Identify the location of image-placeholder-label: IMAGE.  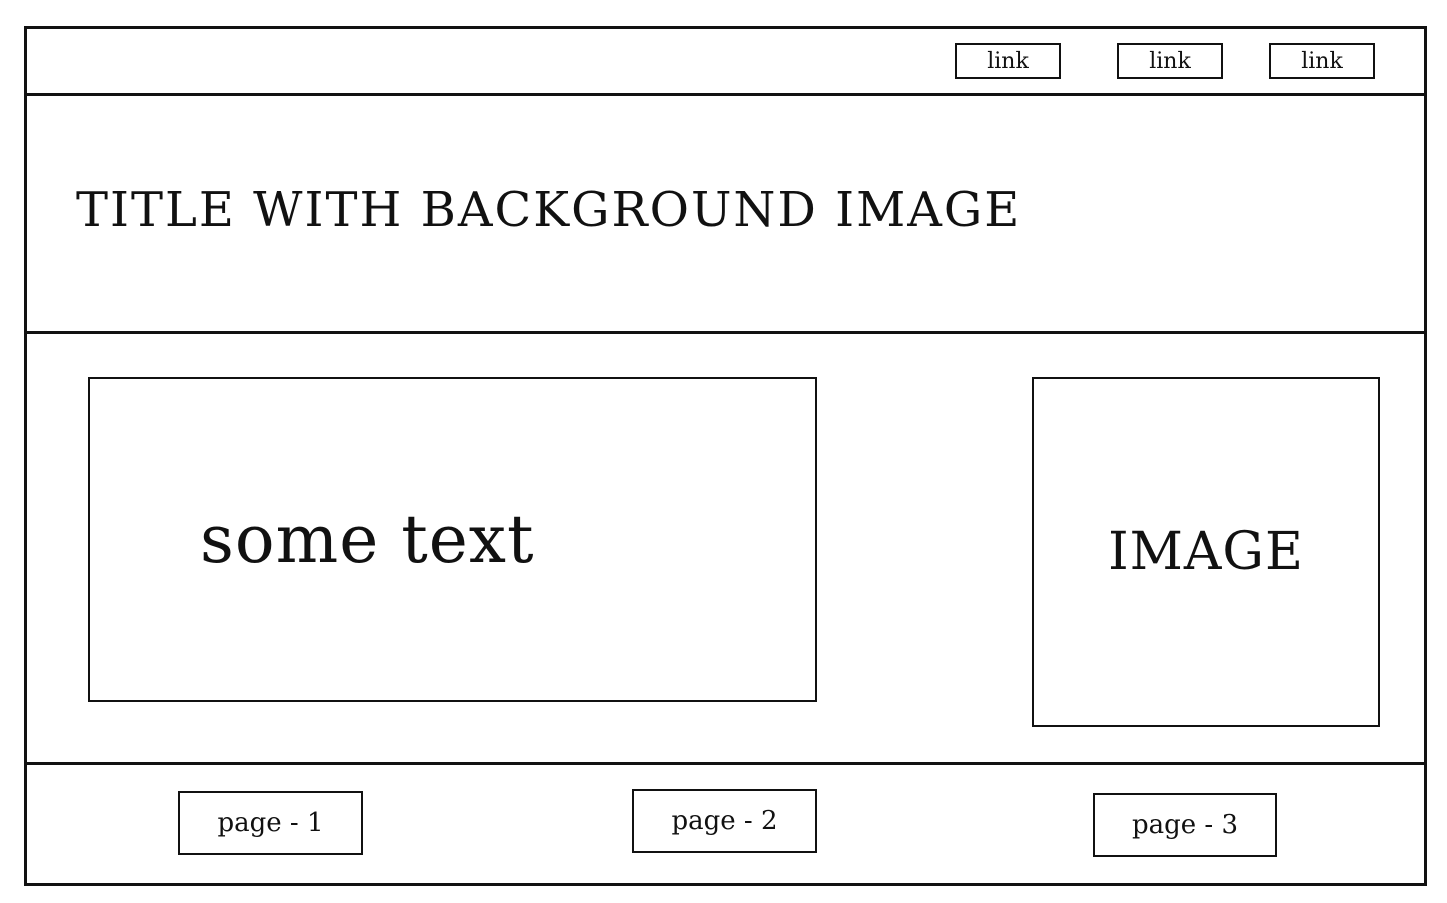
(1206, 552).